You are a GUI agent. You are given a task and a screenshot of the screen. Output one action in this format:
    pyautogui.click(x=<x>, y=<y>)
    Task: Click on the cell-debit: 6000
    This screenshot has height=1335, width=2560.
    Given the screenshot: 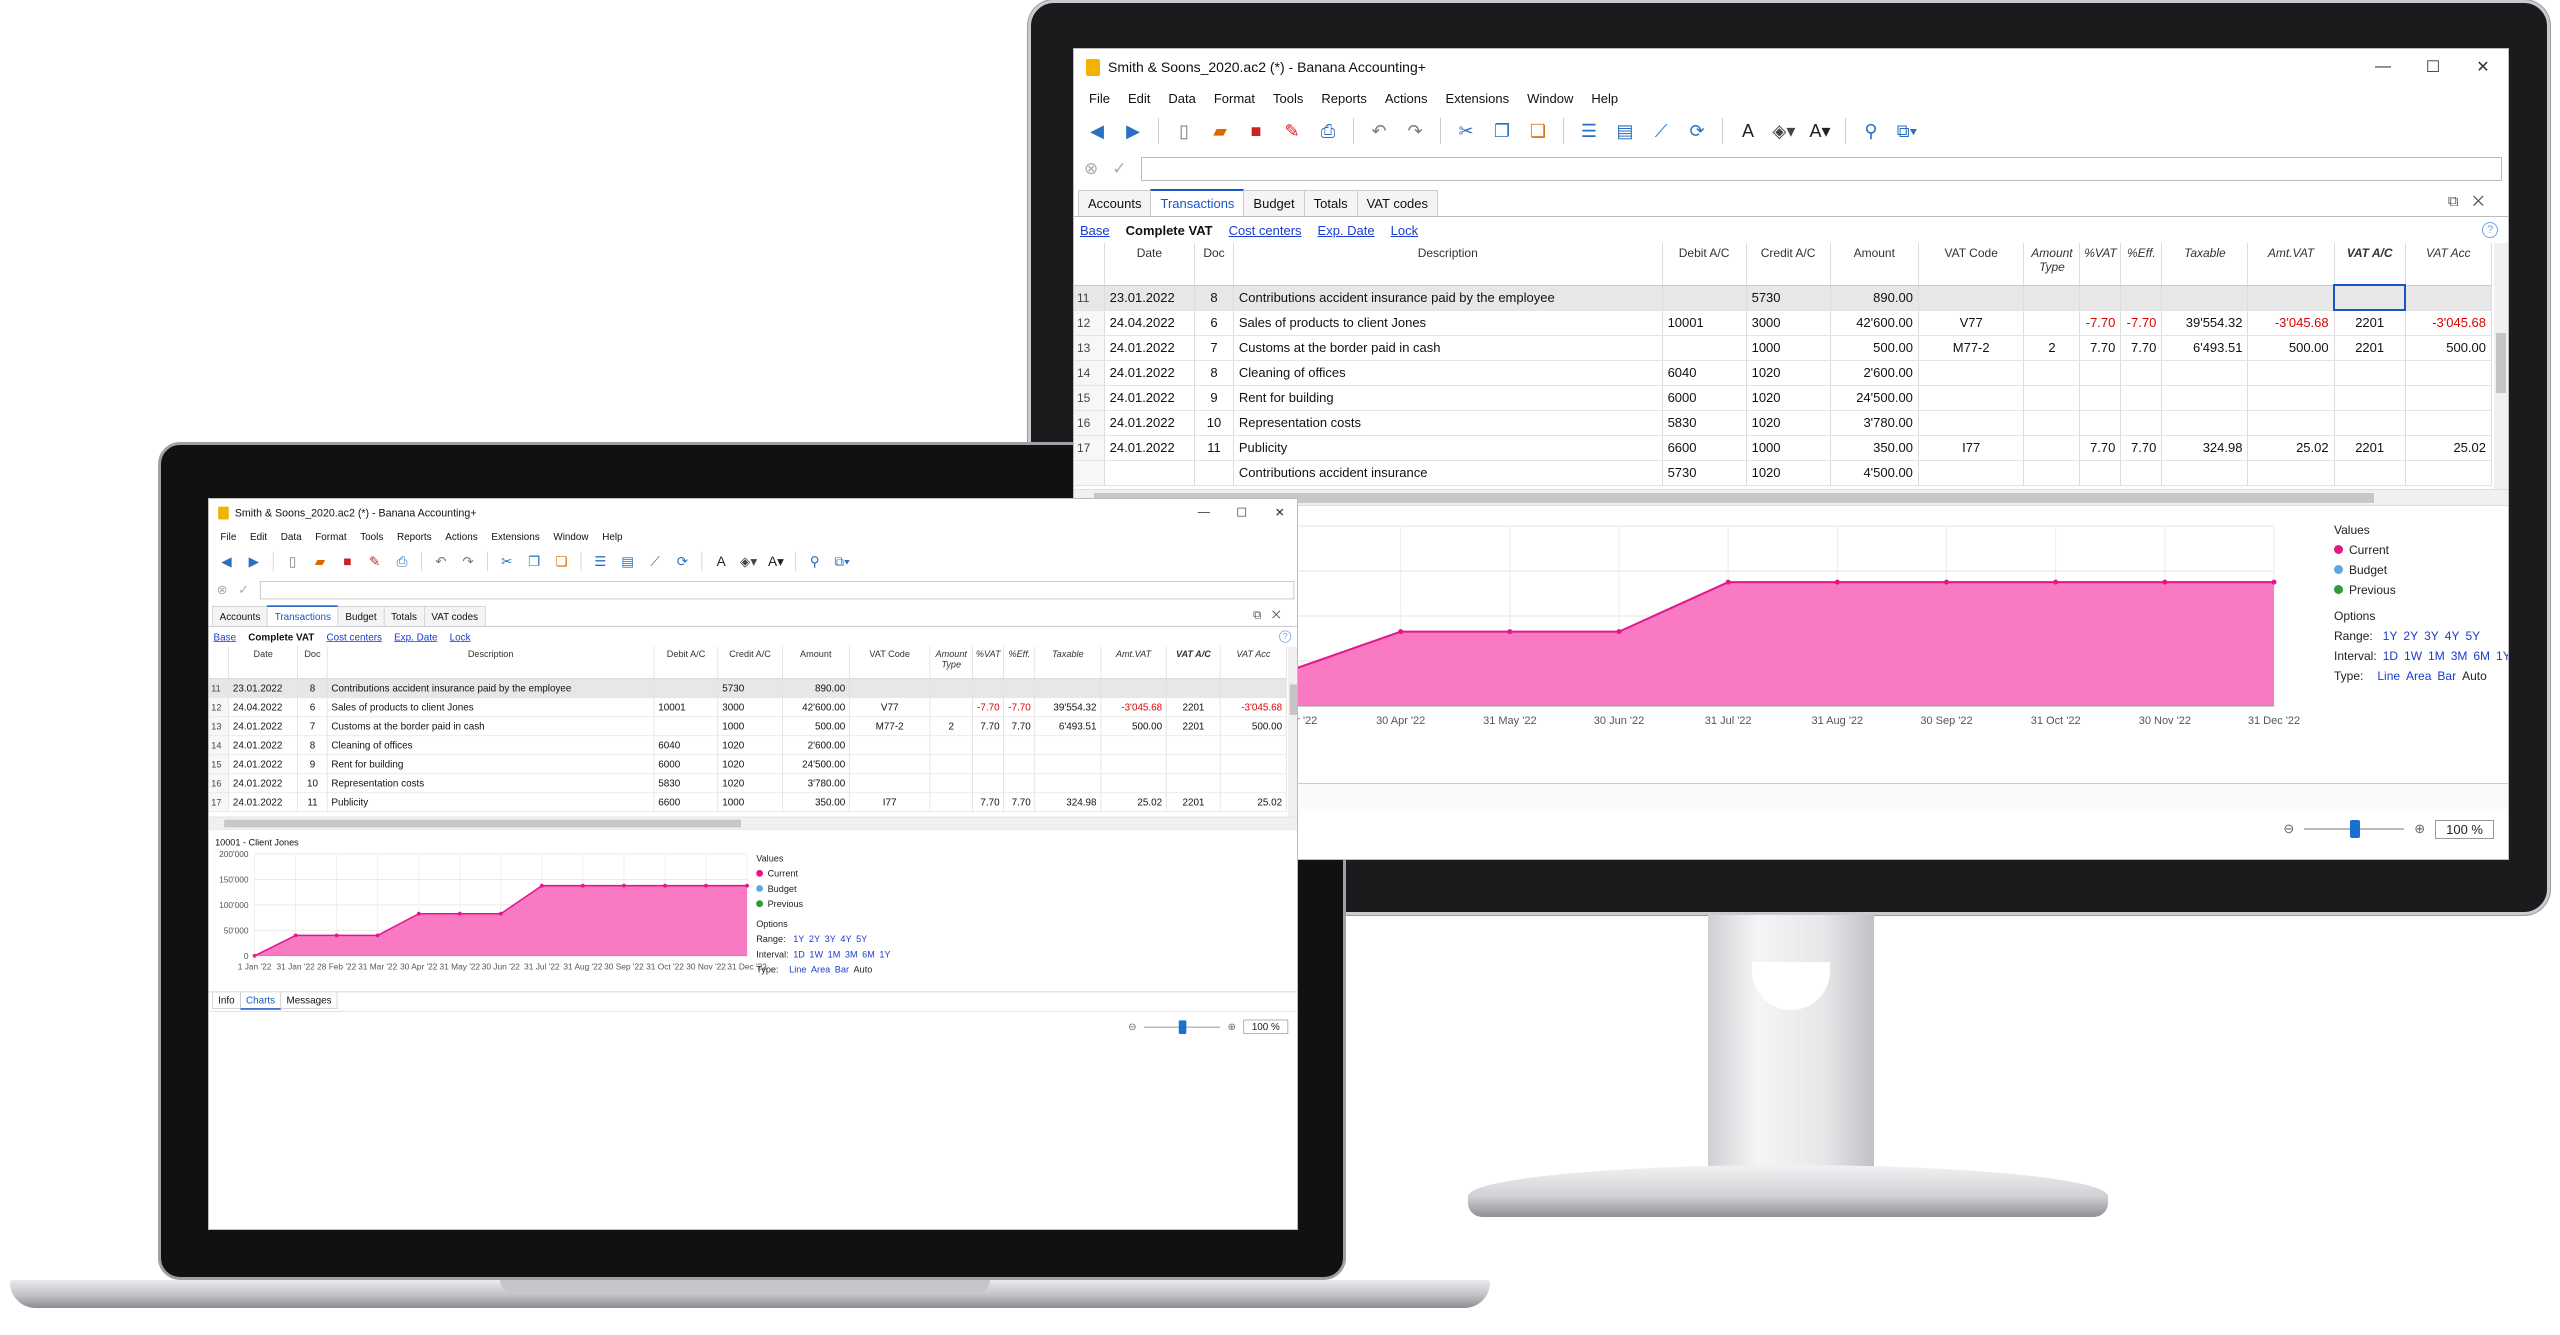 What is the action you would take?
    pyautogui.click(x=1704, y=398)
    